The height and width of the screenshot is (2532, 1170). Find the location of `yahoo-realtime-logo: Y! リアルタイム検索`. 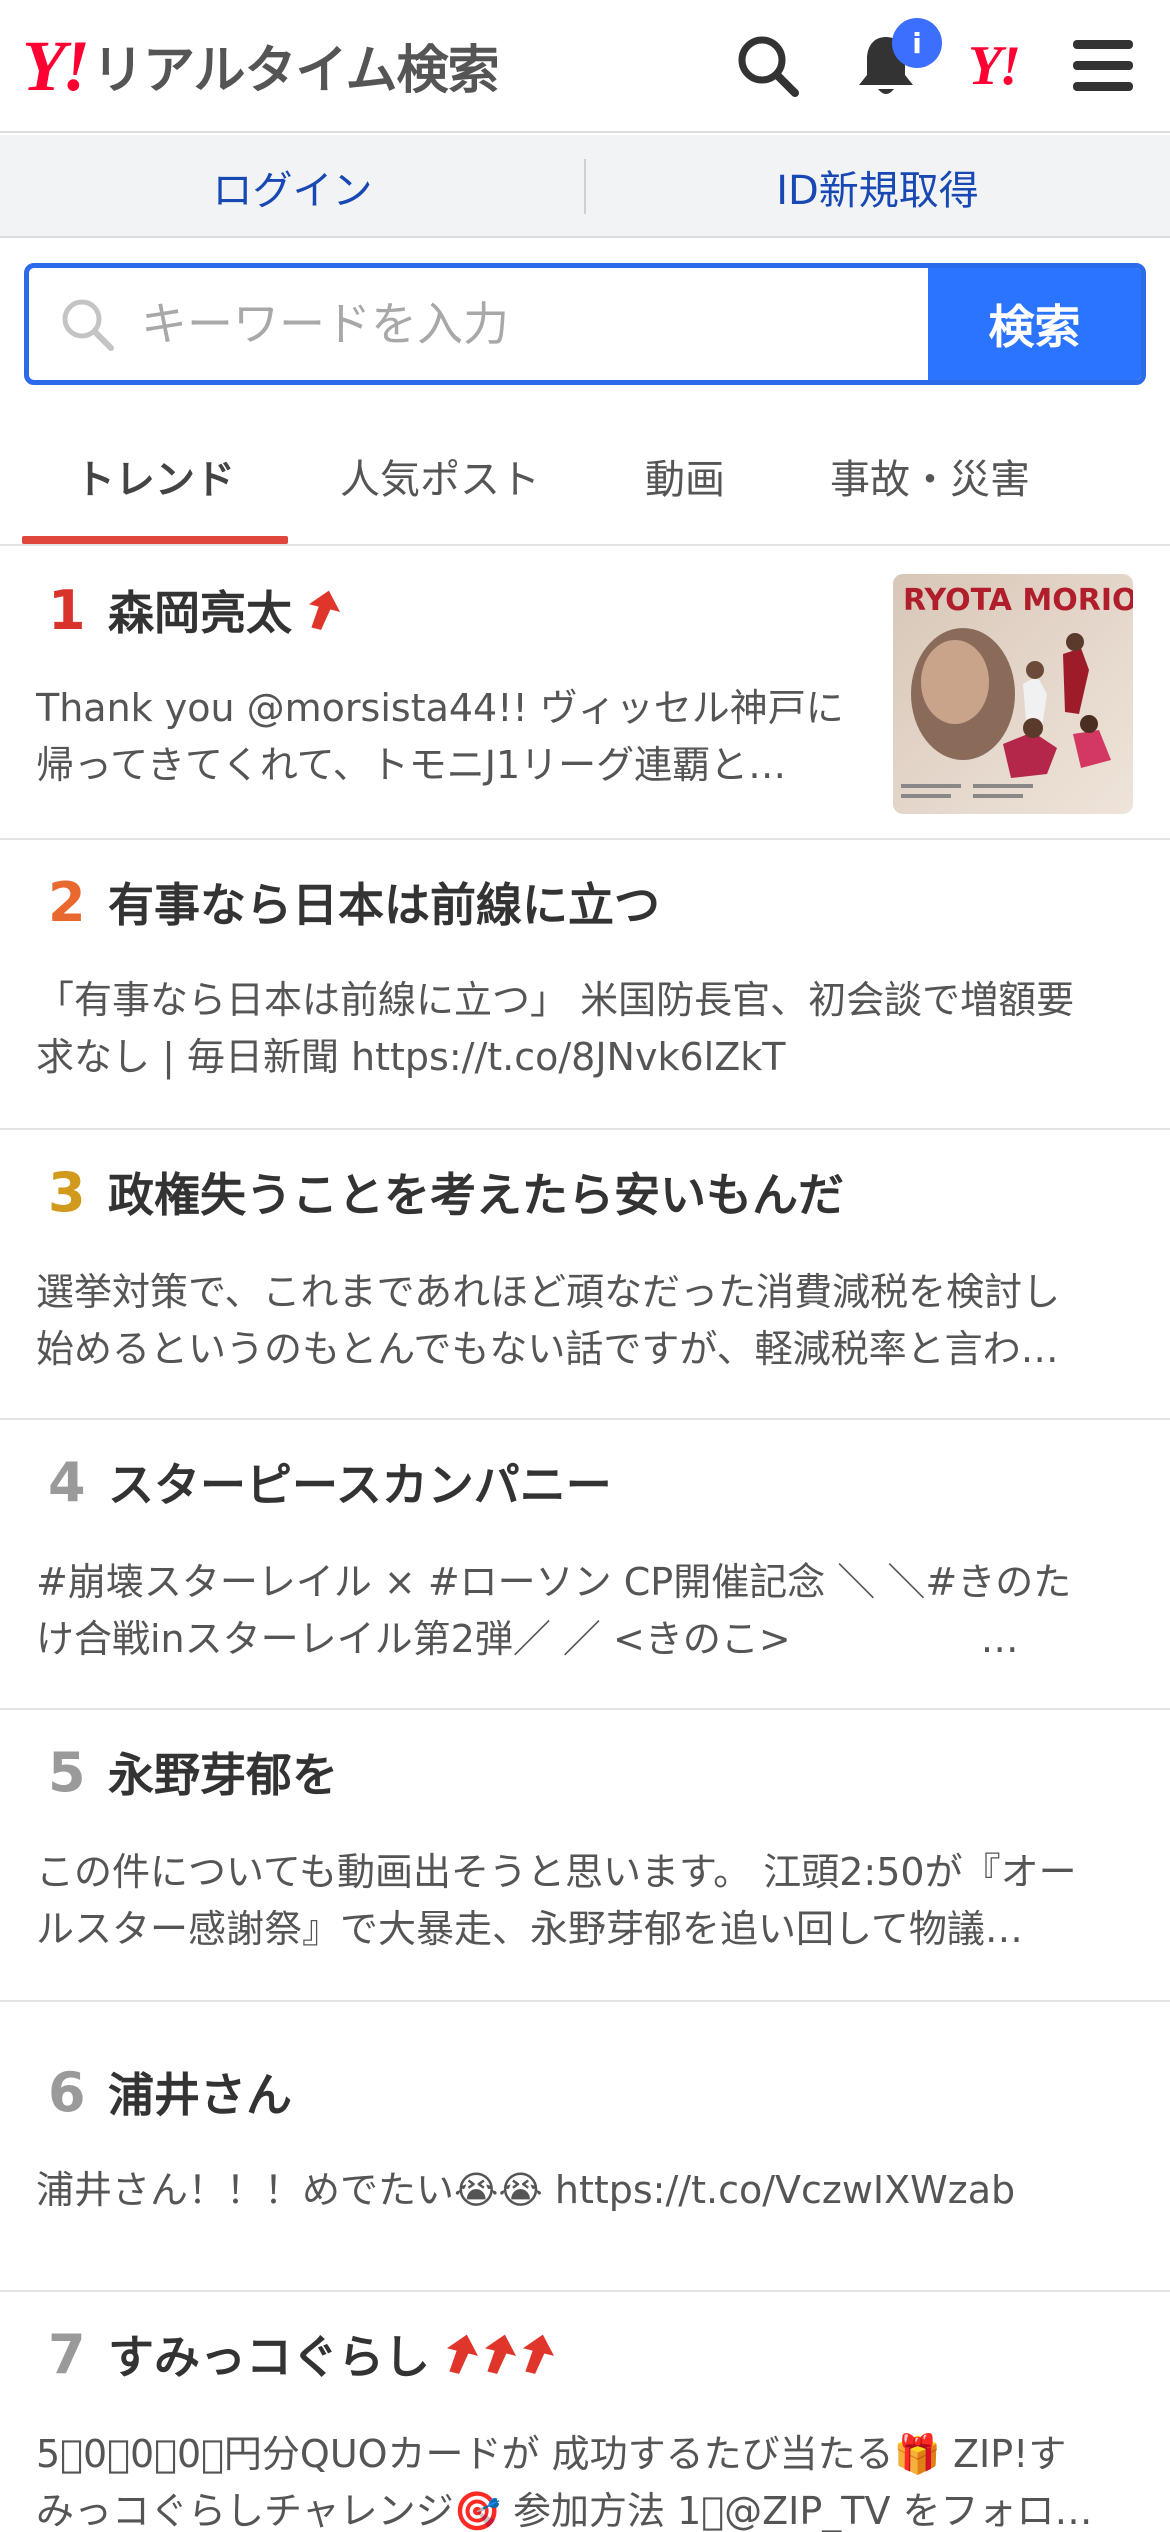

yahoo-realtime-logo: Y! リアルタイム検索 is located at coordinates (260, 65).